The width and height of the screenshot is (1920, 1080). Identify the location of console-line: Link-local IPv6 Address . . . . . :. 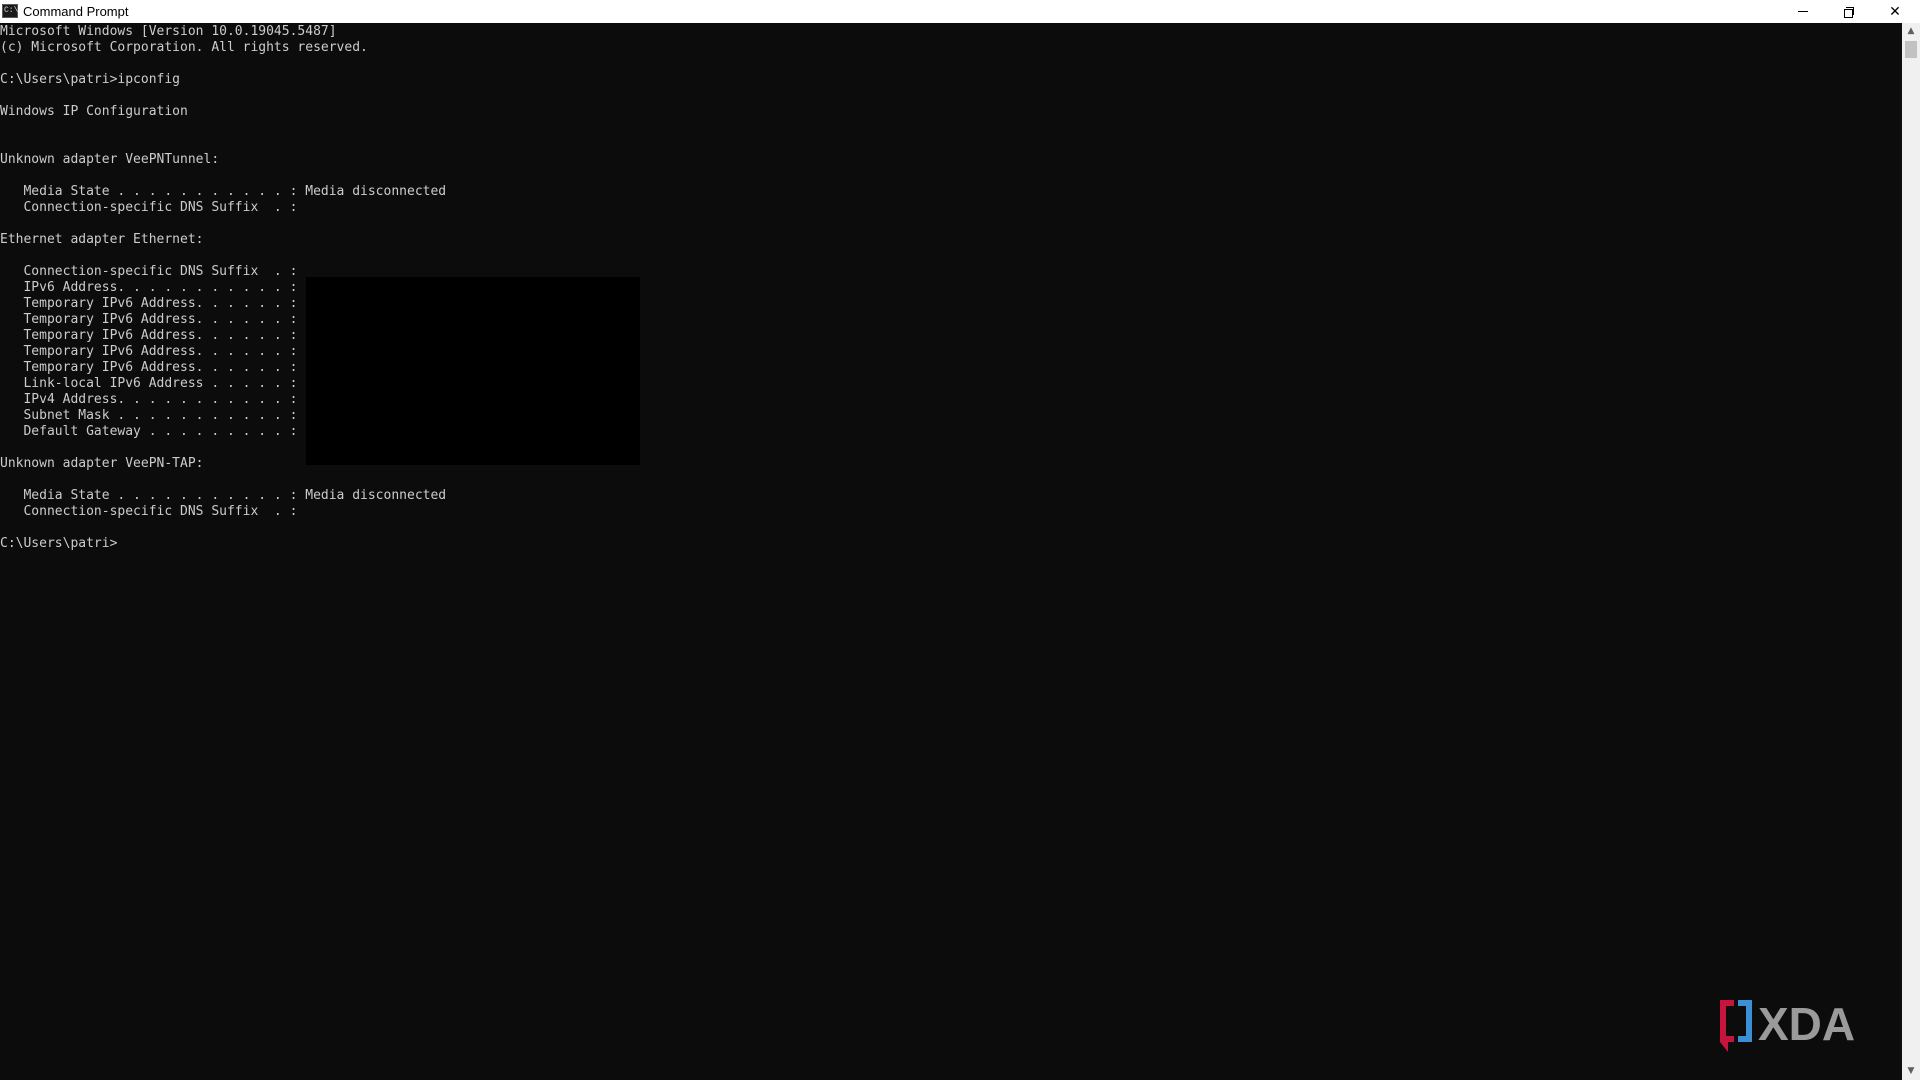
(149, 383).